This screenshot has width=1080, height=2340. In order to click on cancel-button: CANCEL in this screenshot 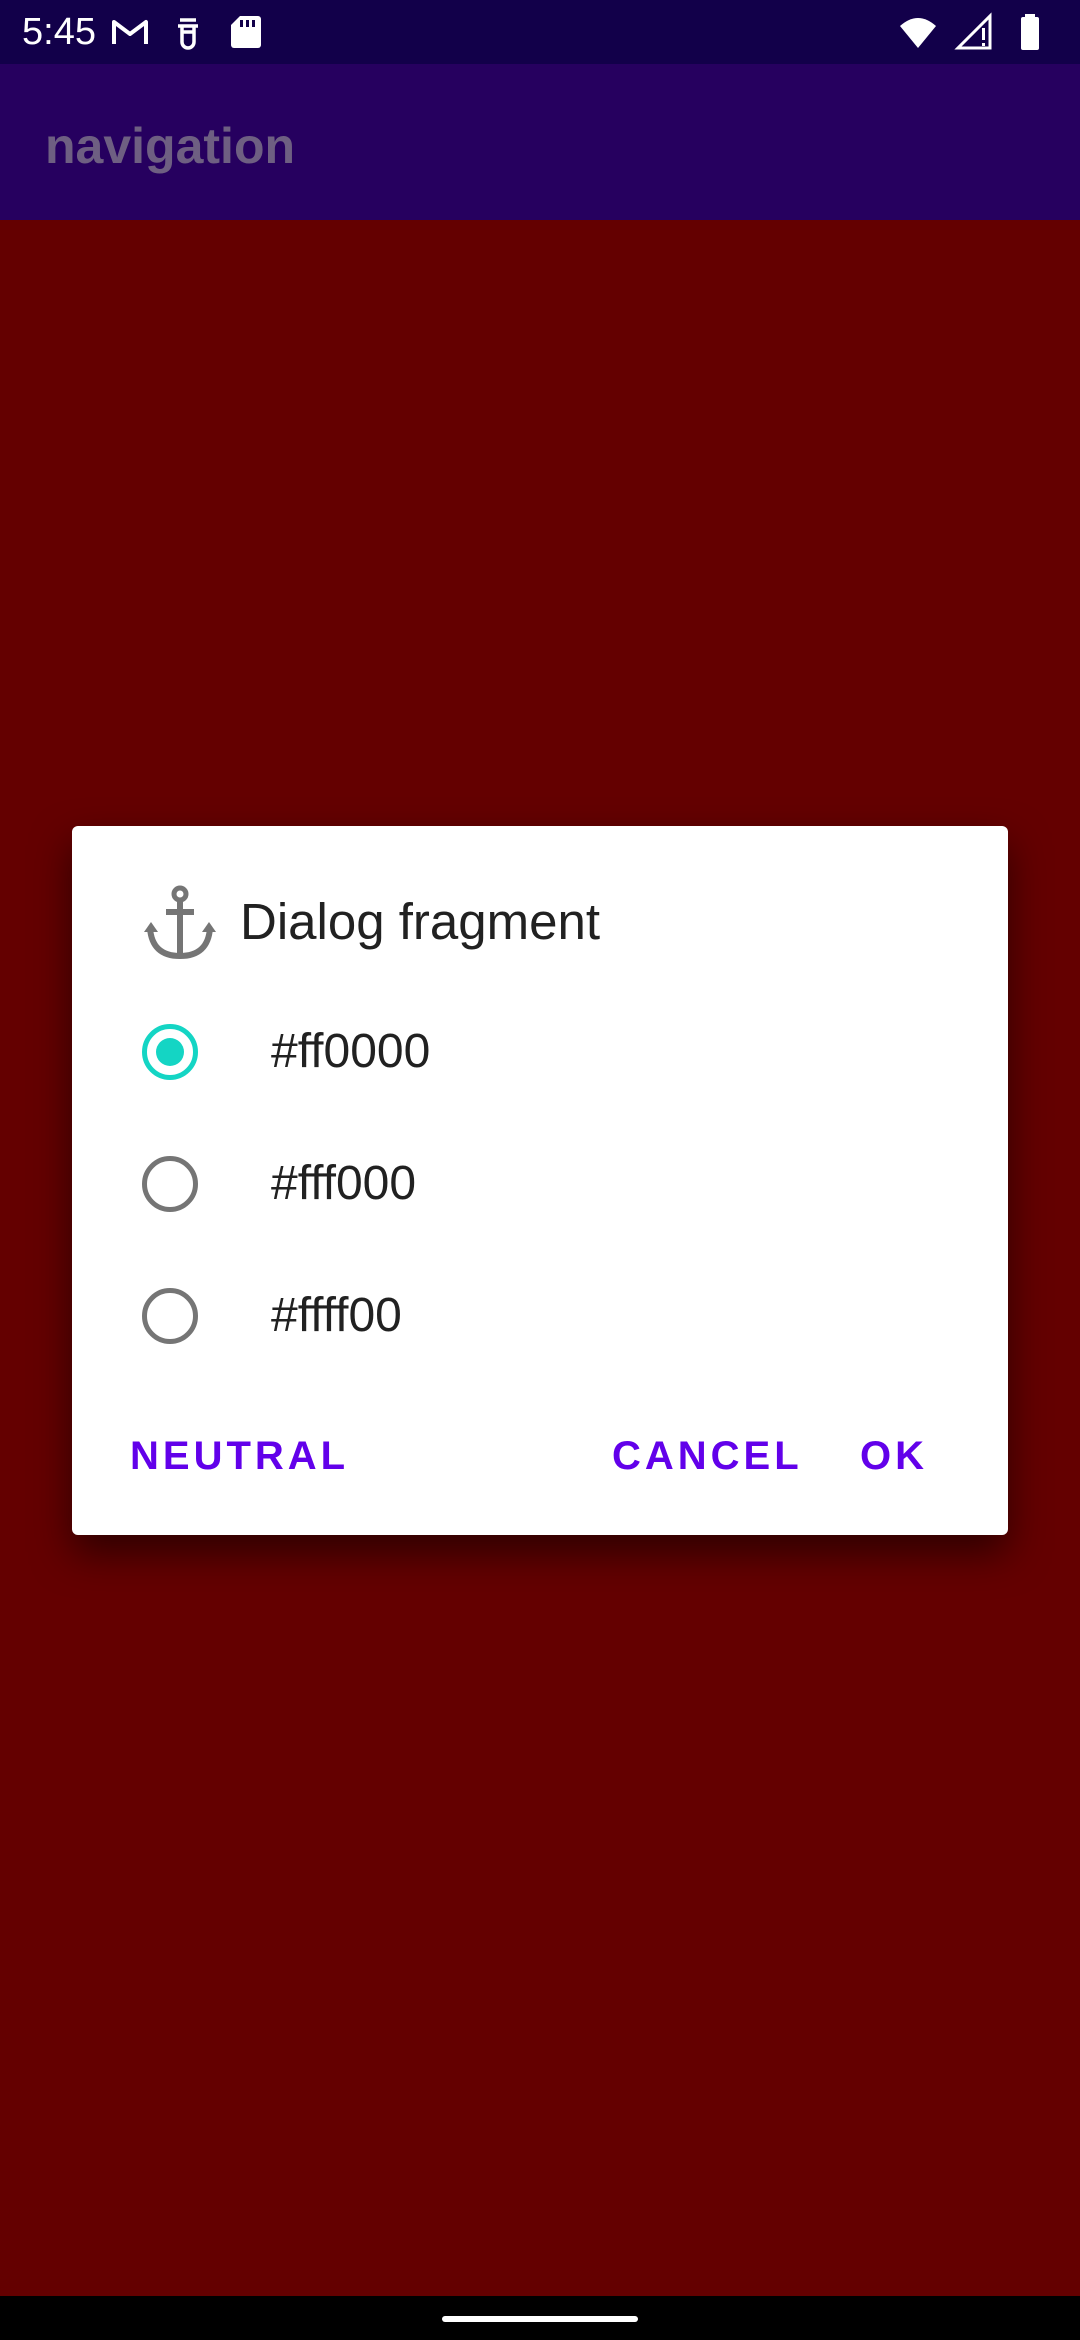, I will do `click(707, 1456)`.